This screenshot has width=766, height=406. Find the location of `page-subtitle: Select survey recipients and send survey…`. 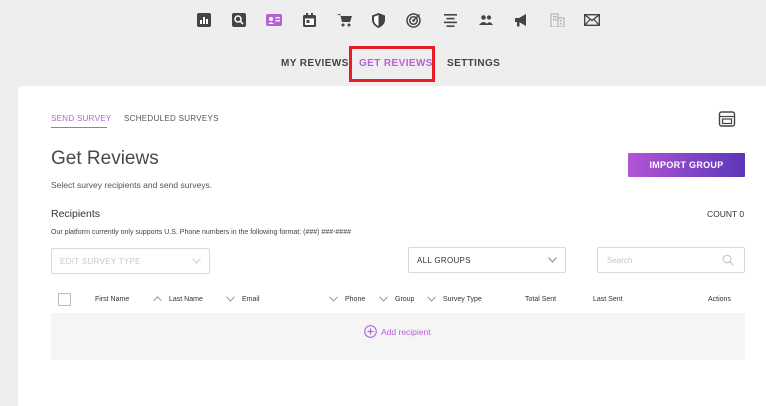

page-subtitle: Select survey recipients and send survey… is located at coordinates (132, 185).